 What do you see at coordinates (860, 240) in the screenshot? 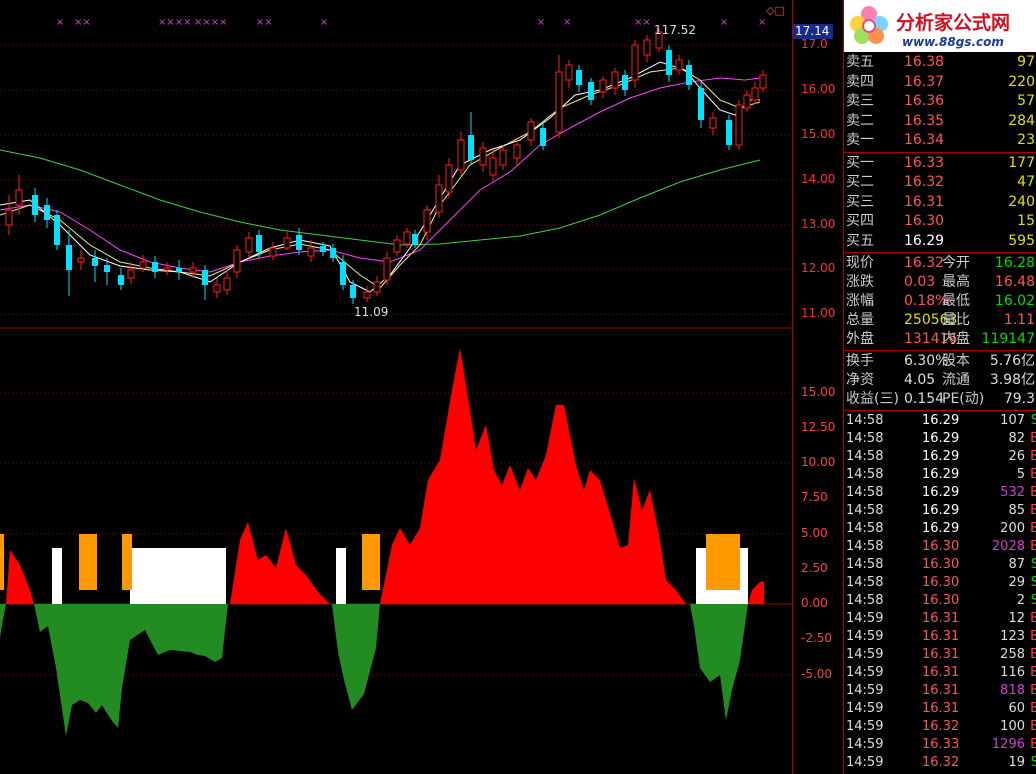
I see `bid-label: 买五` at bounding box center [860, 240].